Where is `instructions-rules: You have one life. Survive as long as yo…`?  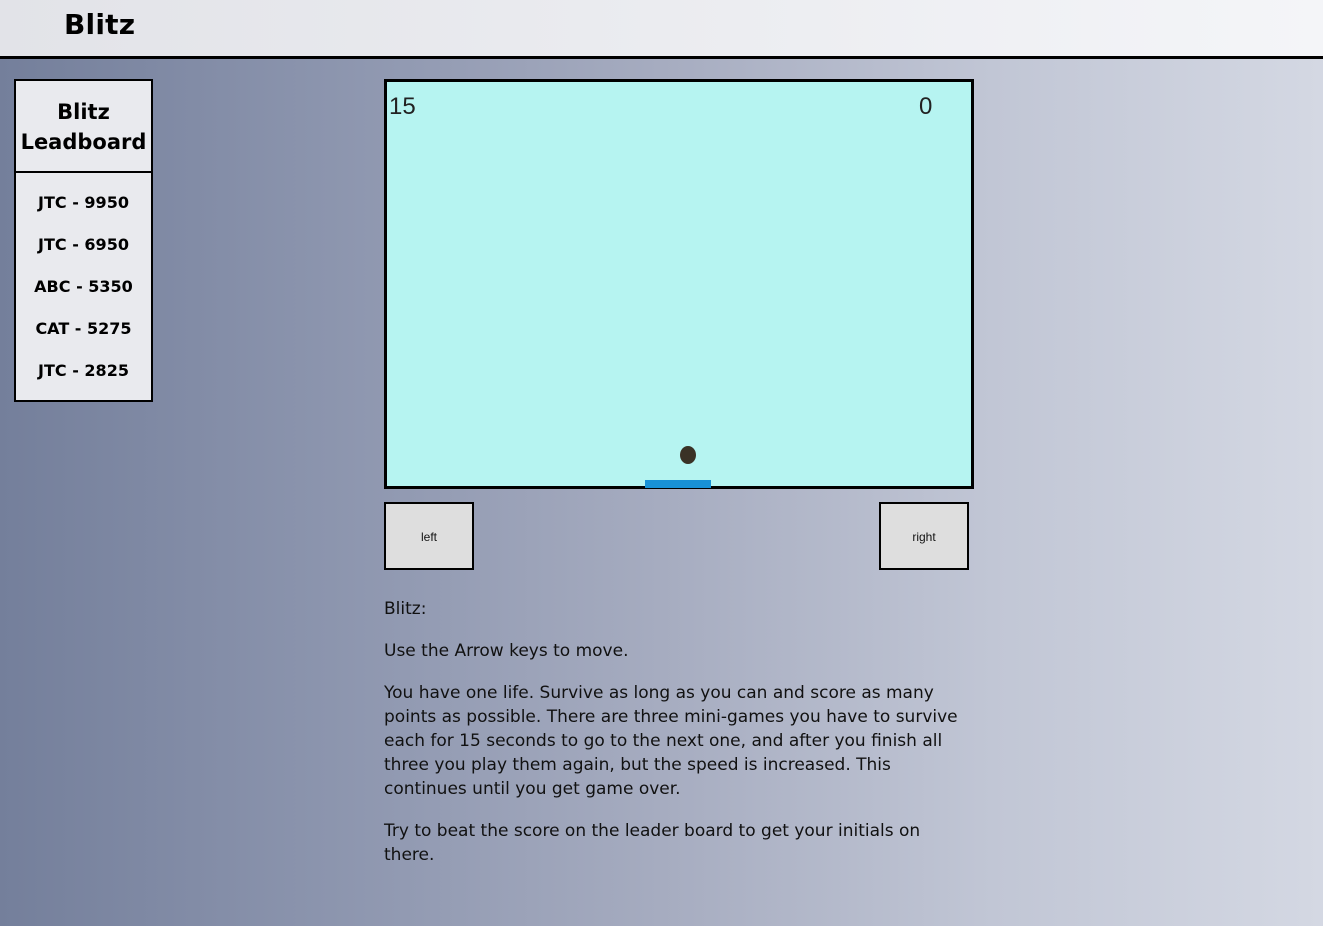 instructions-rules: You have one life. Survive as long as yo… is located at coordinates (671, 741).